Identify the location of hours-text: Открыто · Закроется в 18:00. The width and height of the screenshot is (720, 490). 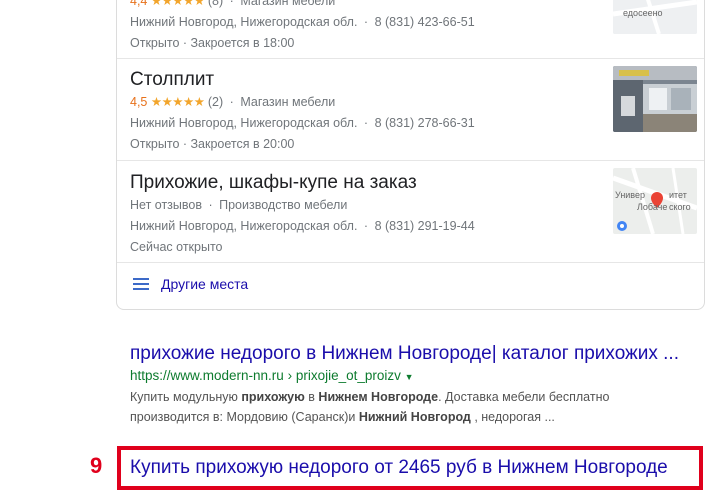
(212, 43).